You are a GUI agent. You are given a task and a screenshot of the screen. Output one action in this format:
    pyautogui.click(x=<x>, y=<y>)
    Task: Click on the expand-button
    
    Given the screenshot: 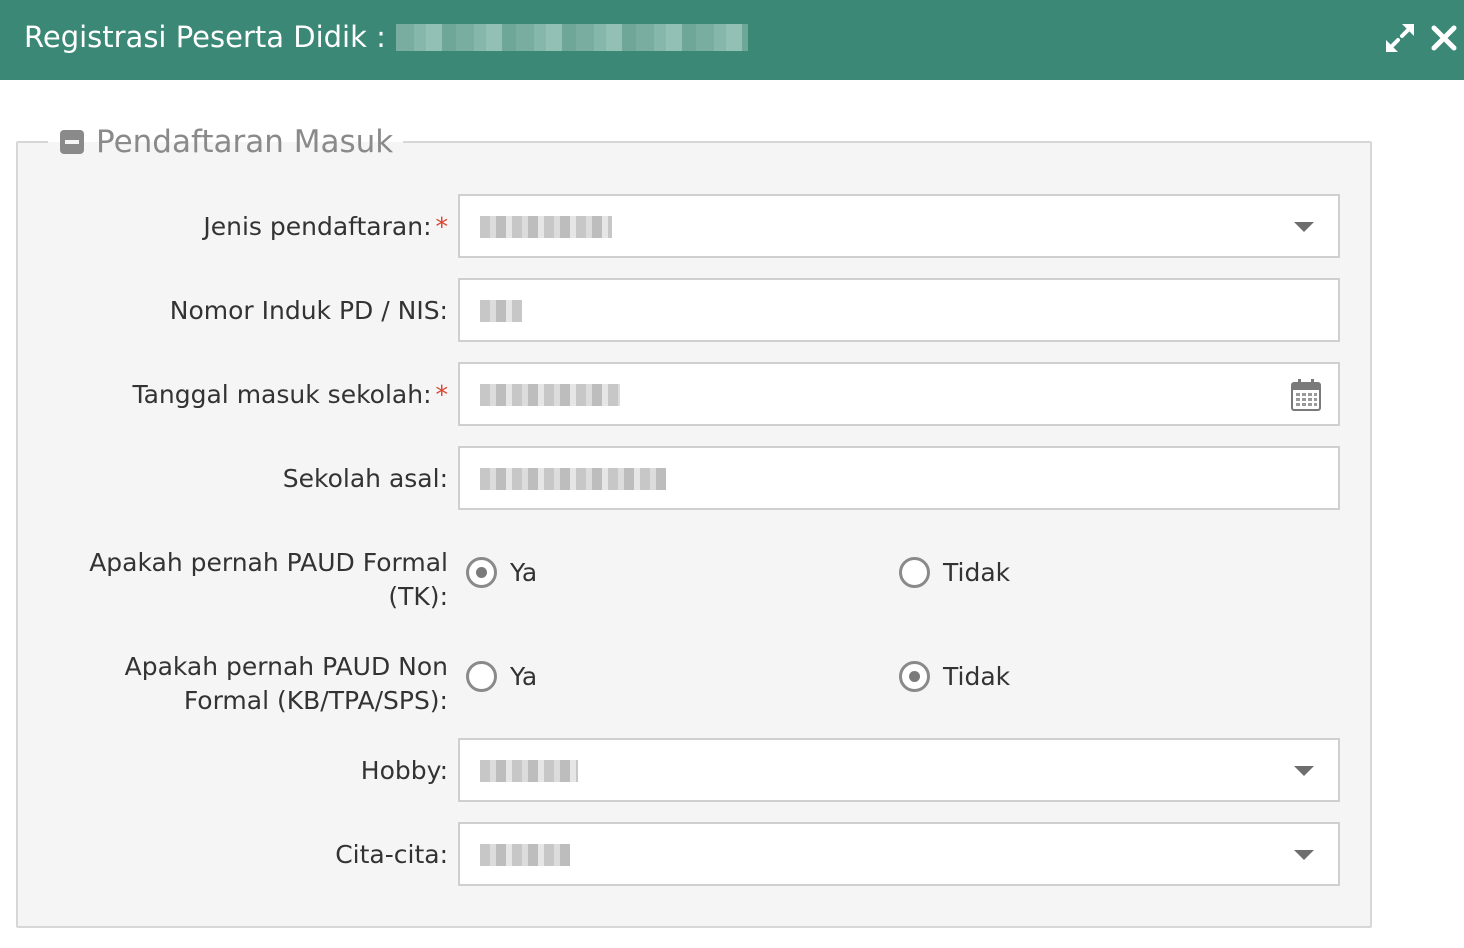 What is the action you would take?
    pyautogui.click(x=1400, y=38)
    